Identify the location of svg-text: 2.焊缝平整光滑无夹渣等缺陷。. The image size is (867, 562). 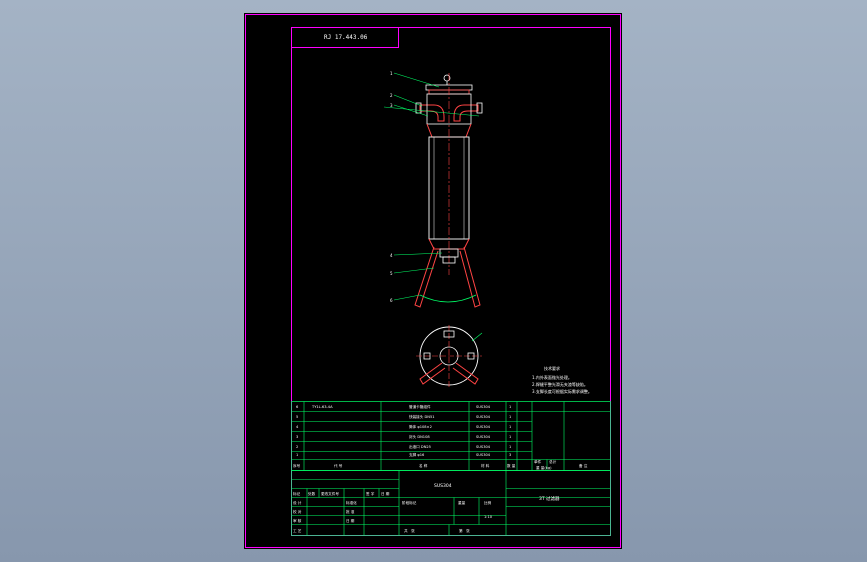
(560, 384).